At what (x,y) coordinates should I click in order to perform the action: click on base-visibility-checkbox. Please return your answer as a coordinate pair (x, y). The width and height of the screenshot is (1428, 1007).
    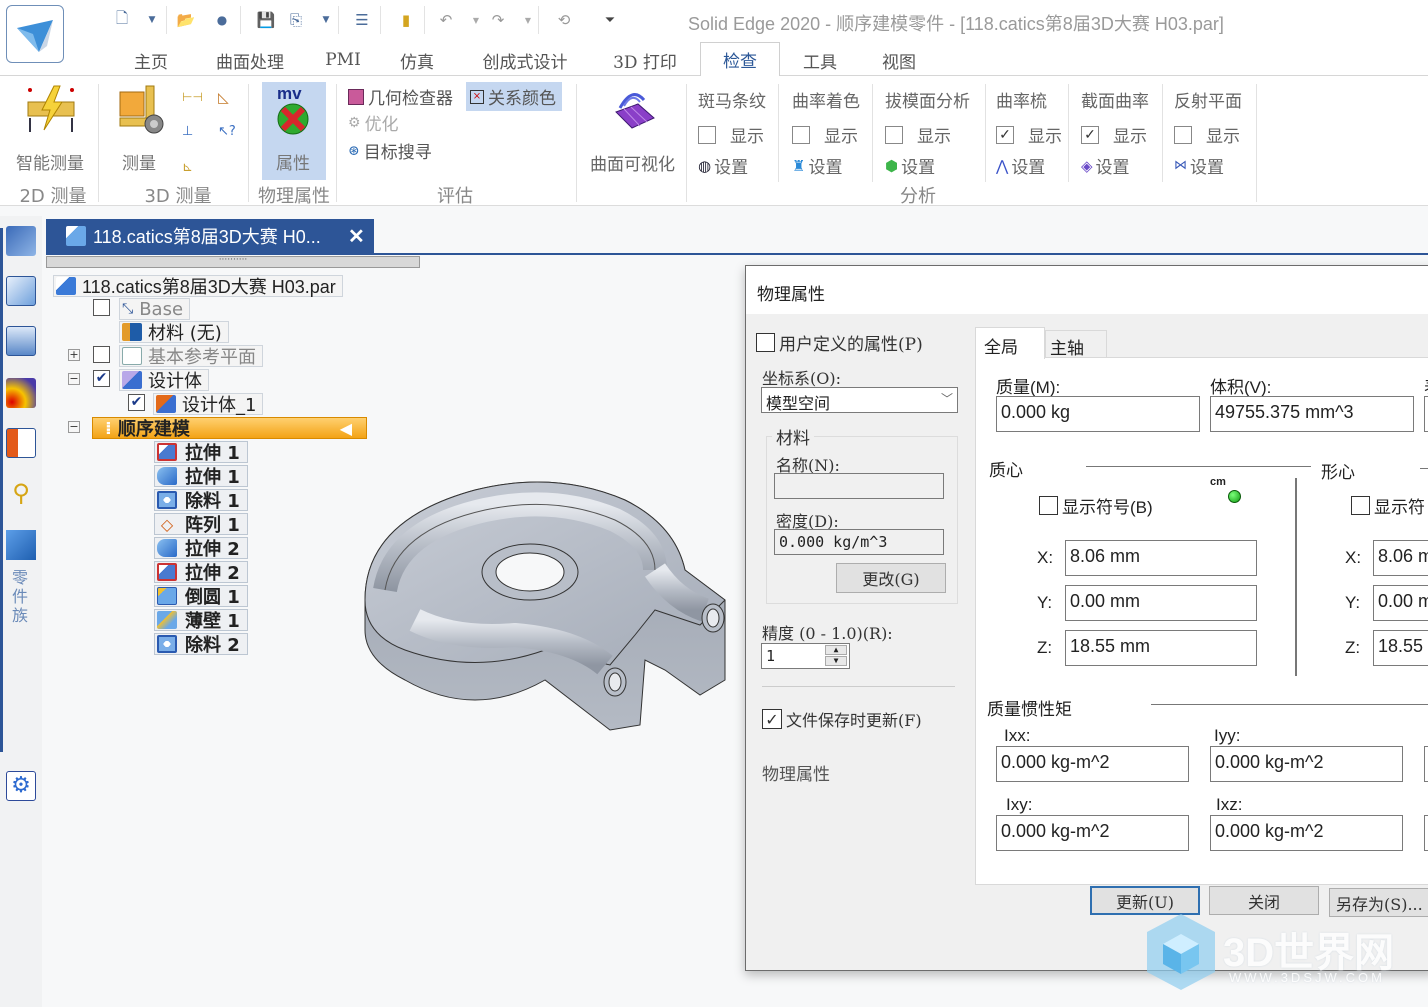
    Looking at the image, I should click on (101, 307).